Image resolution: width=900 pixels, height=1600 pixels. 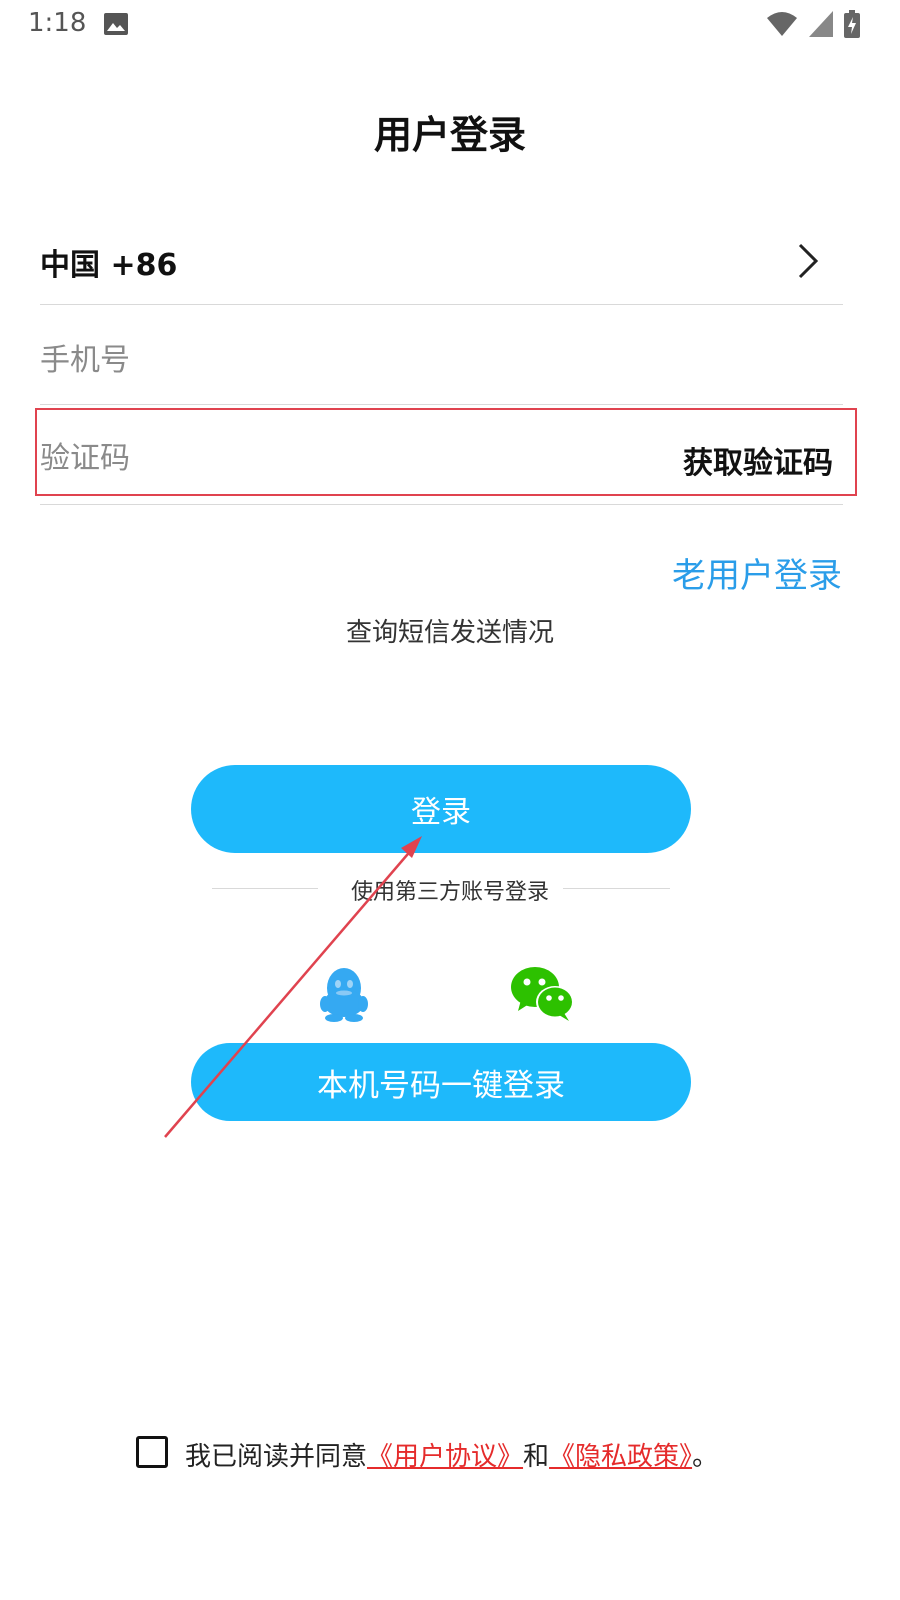 What do you see at coordinates (450, 630) in the screenshot?
I see `sms-status-query-link: 查询短信发送情况` at bounding box center [450, 630].